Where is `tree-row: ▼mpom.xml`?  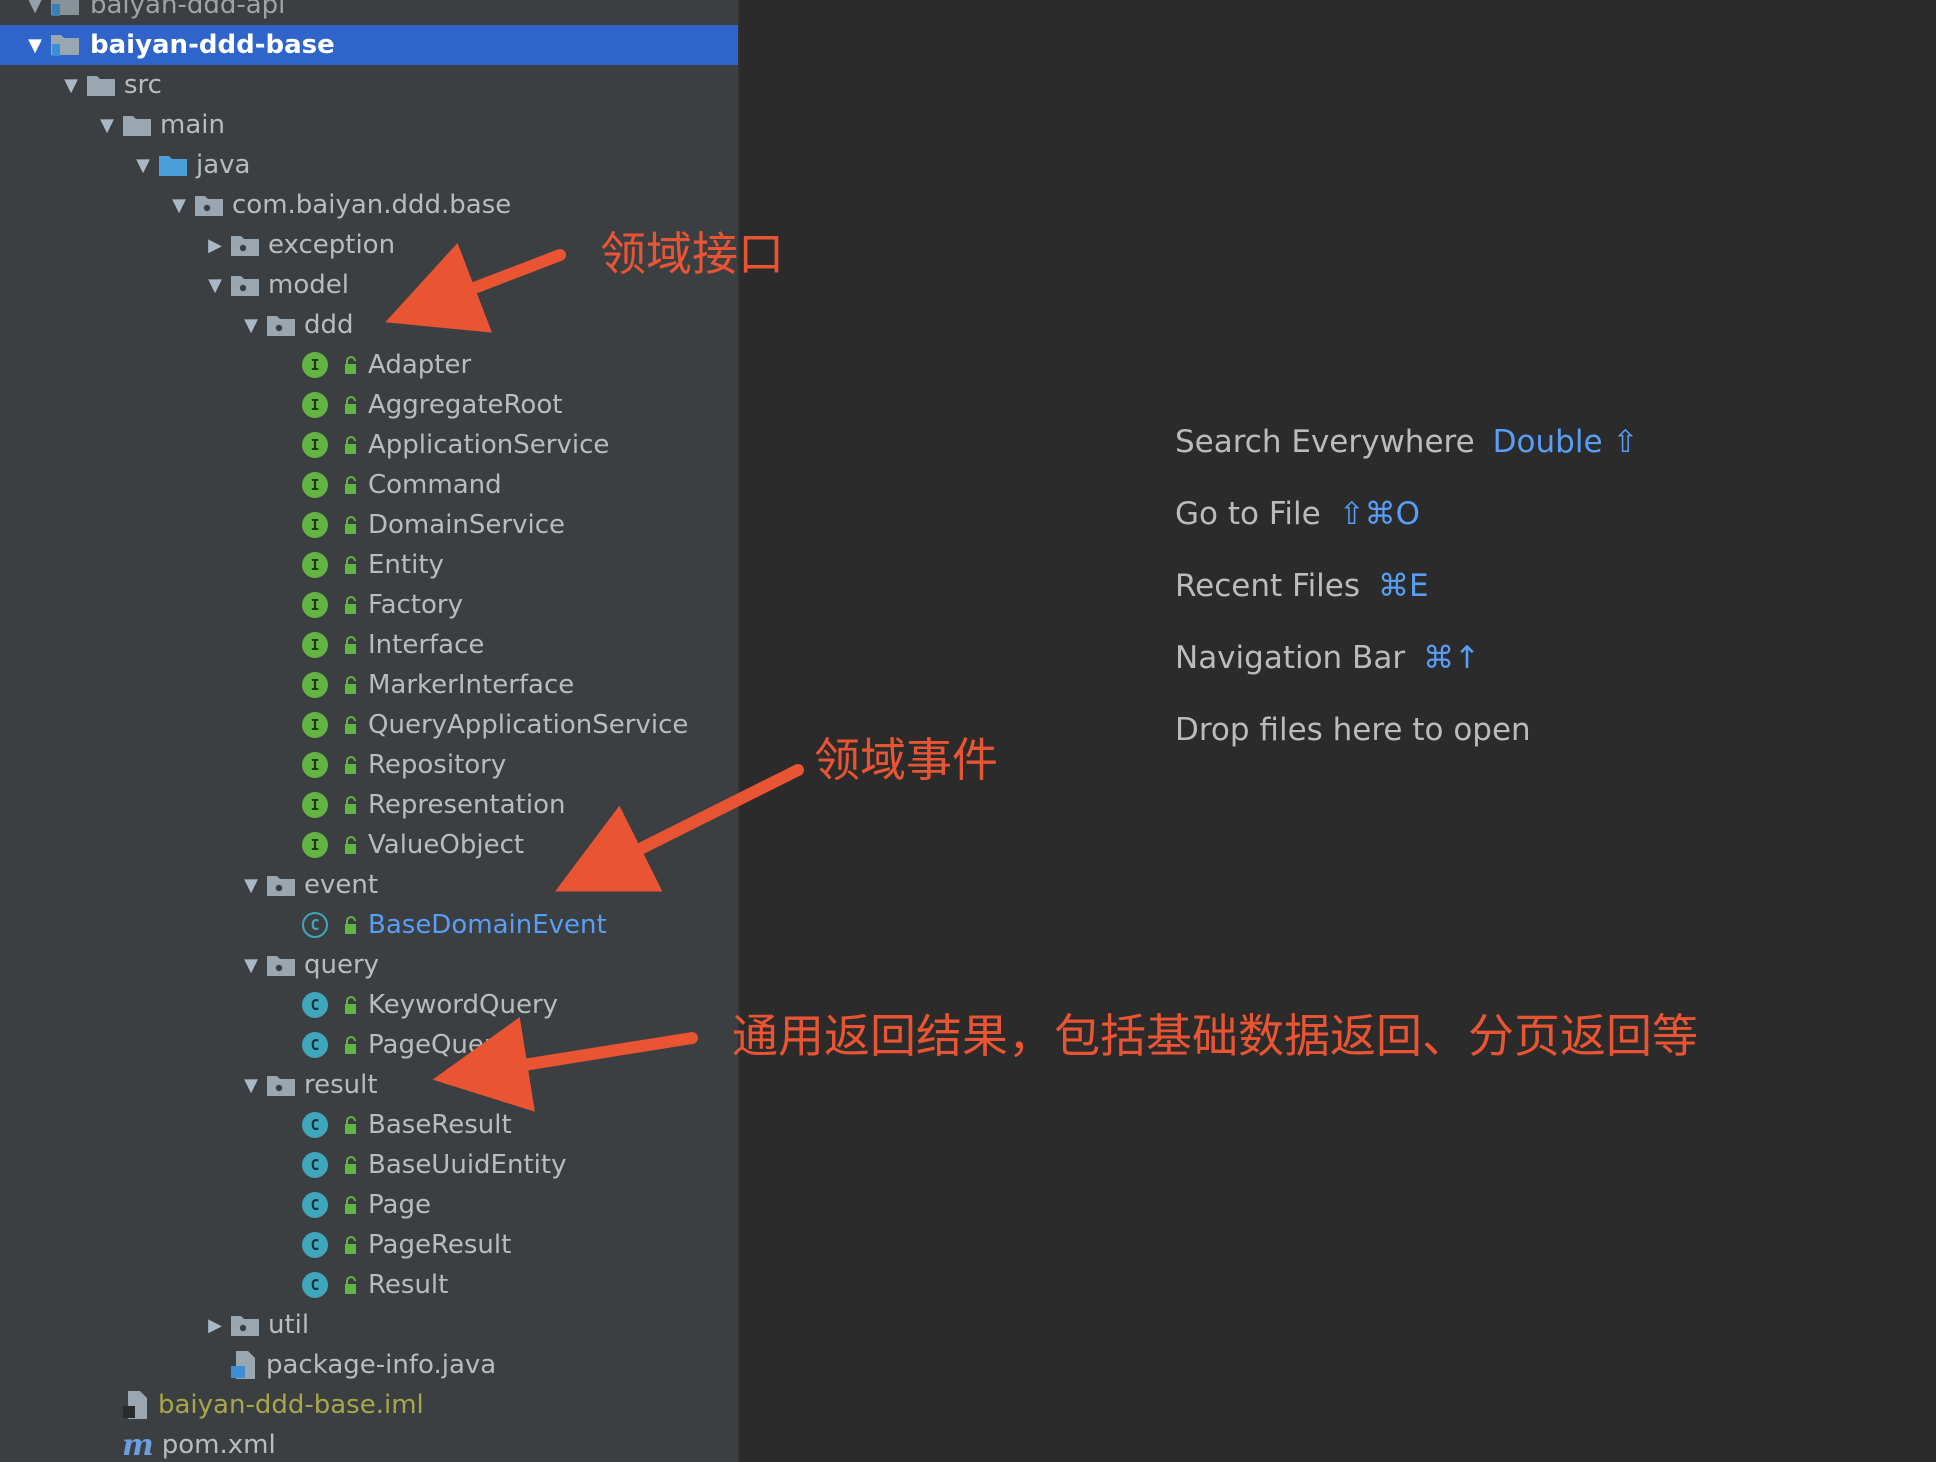 tree-row: ▼mpom.xml is located at coordinates (369, 1443).